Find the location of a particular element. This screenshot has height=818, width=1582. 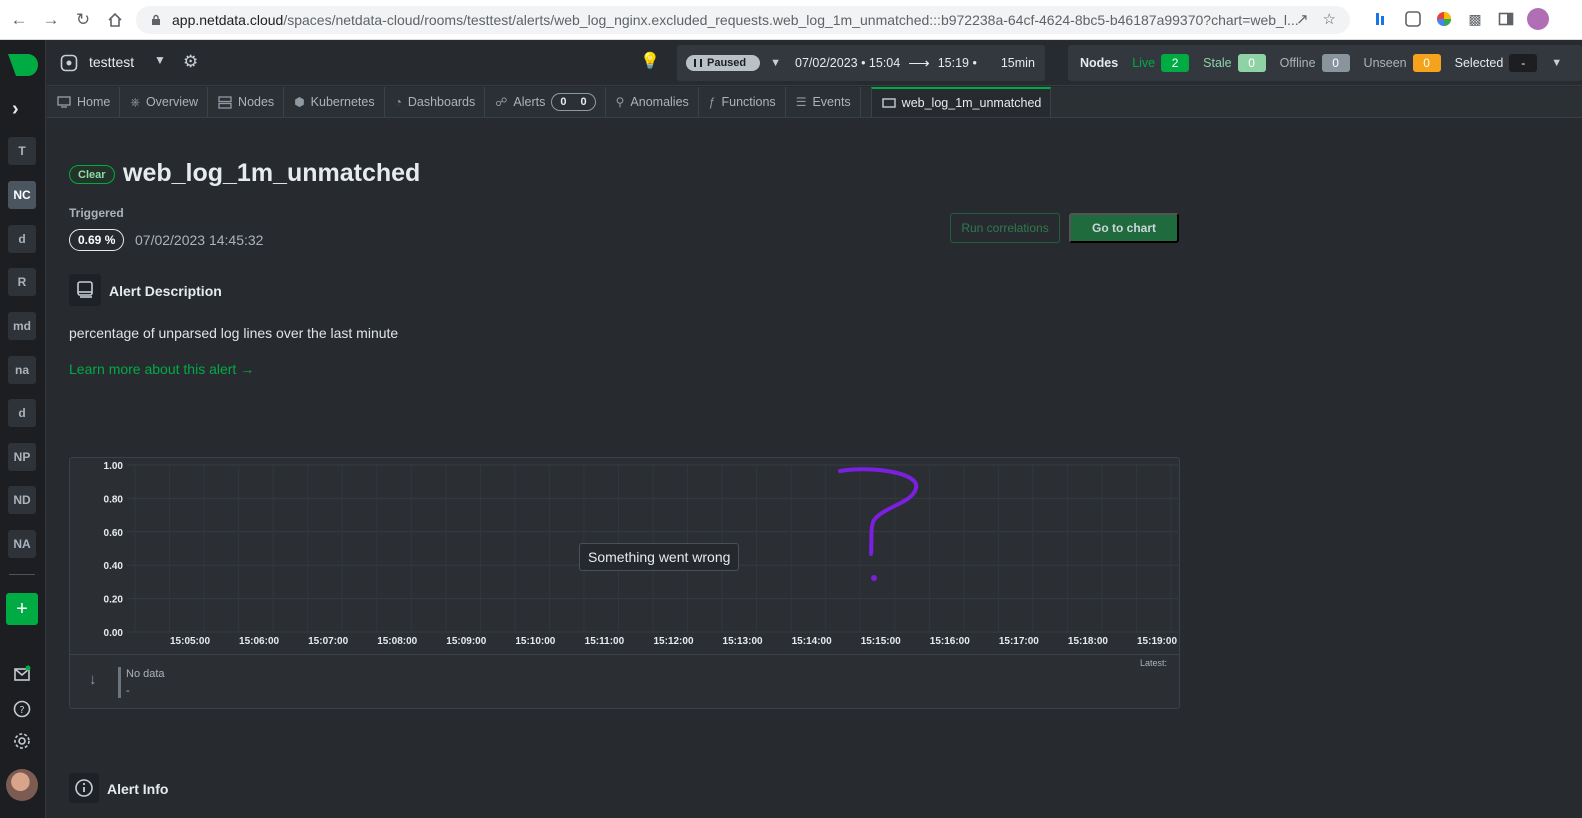

help-icon: ? is located at coordinates (22, 709).